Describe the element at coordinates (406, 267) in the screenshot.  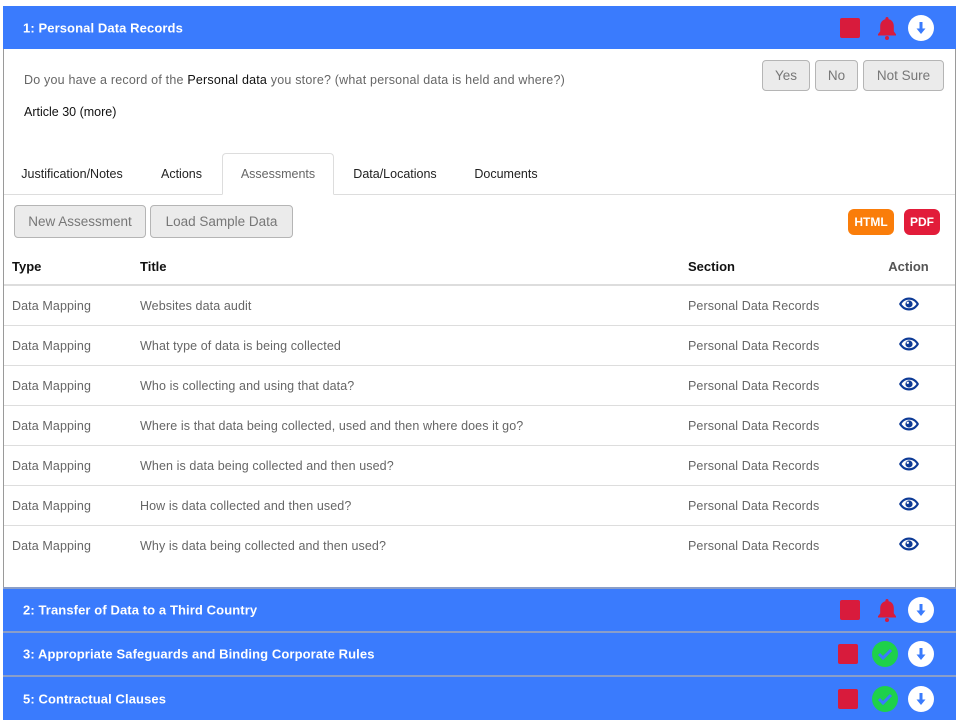
I see `column-header-title: Title` at that location.